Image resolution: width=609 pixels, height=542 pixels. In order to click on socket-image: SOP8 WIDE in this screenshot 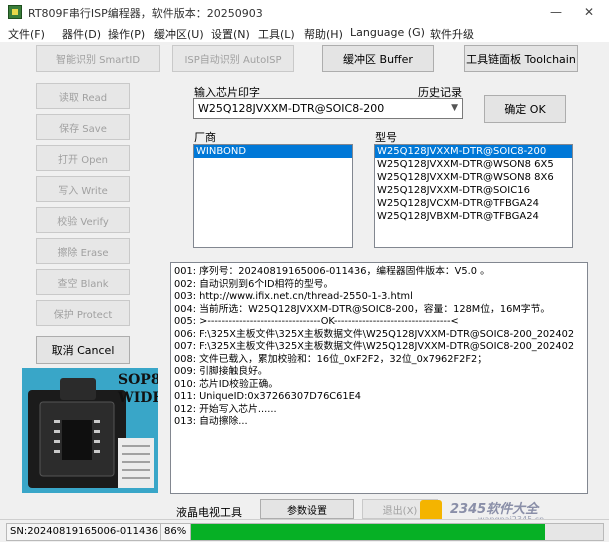, I will do `click(90, 430)`.